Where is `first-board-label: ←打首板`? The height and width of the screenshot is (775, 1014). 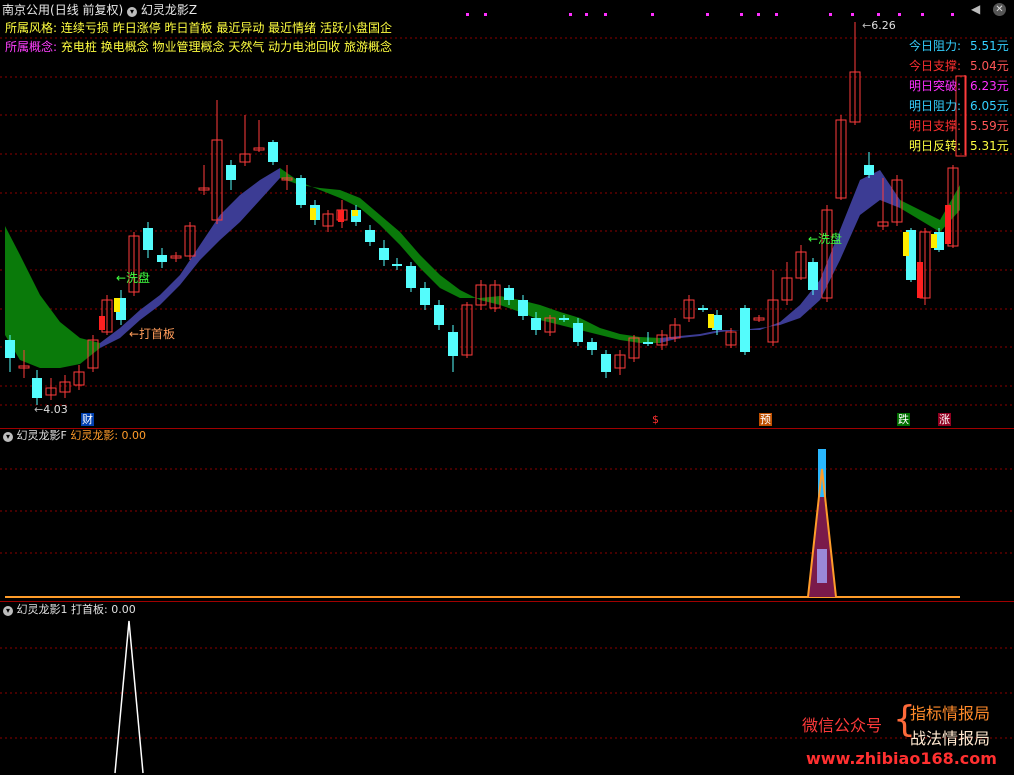 first-board-label: ←打首板 is located at coordinates (152, 334).